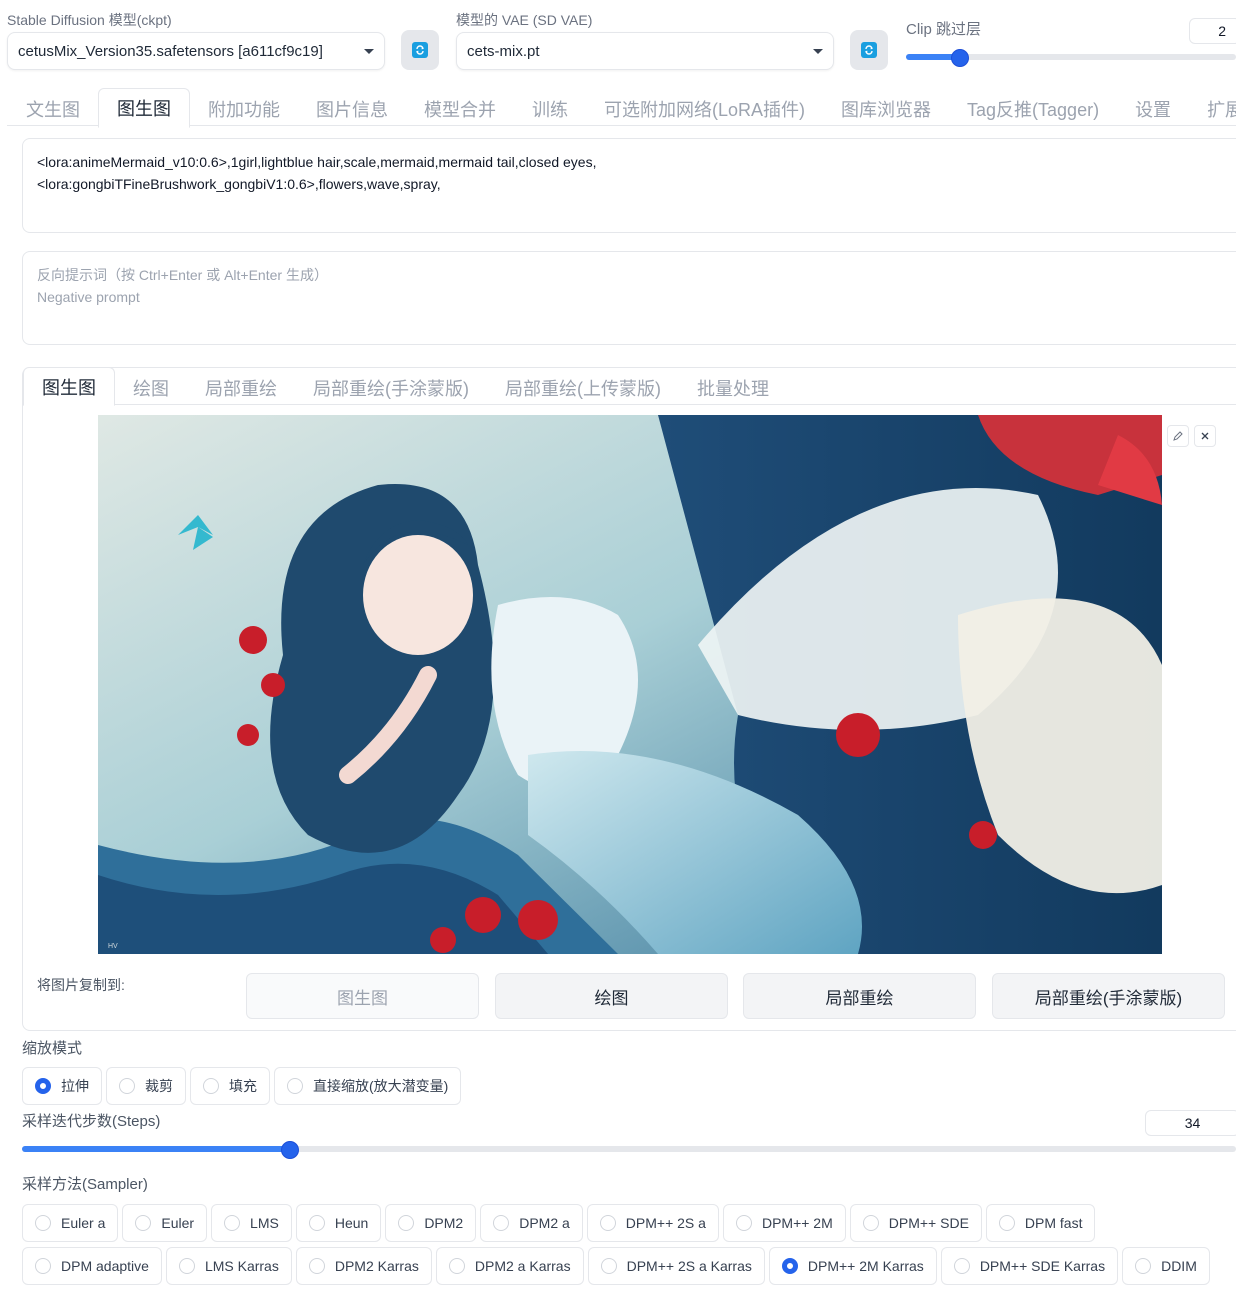  I want to click on sampler-option-dpm2-karras: DPM2 Karras, so click(363, 1266).